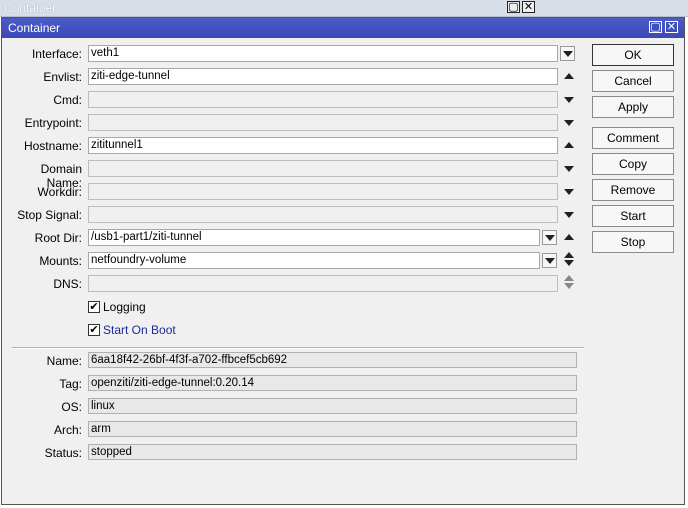 Image resolution: width=688 pixels, height=508 pixels. I want to click on tag-value: openziti/ziti-edge-tunnel:0.20.14, so click(332, 383).